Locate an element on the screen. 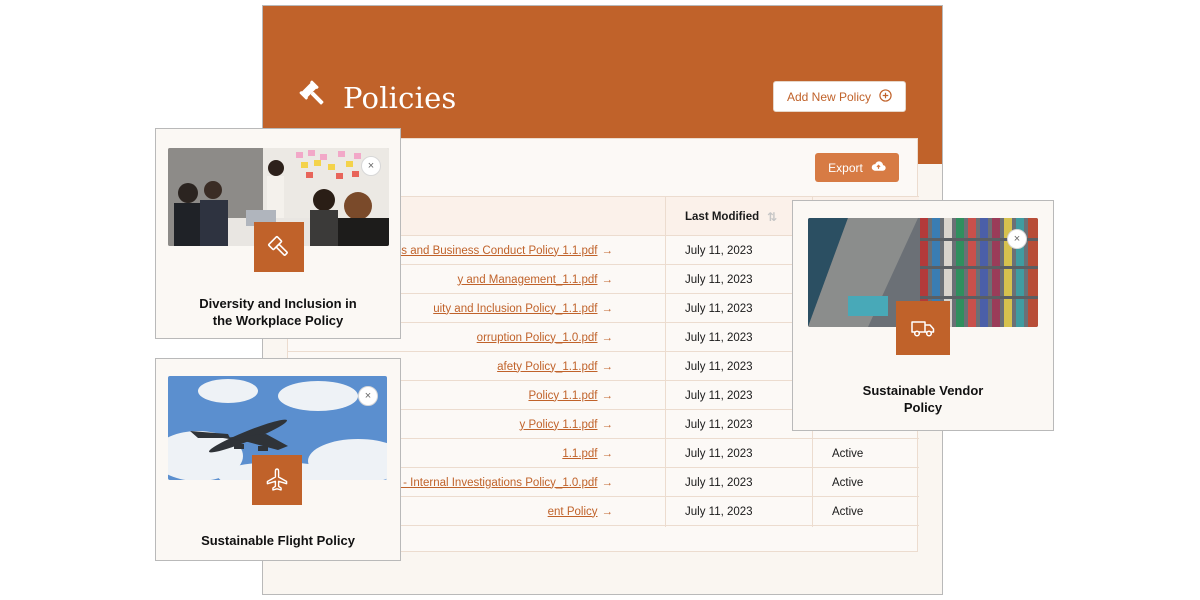  plus-circle-icon is located at coordinates (885, 96).